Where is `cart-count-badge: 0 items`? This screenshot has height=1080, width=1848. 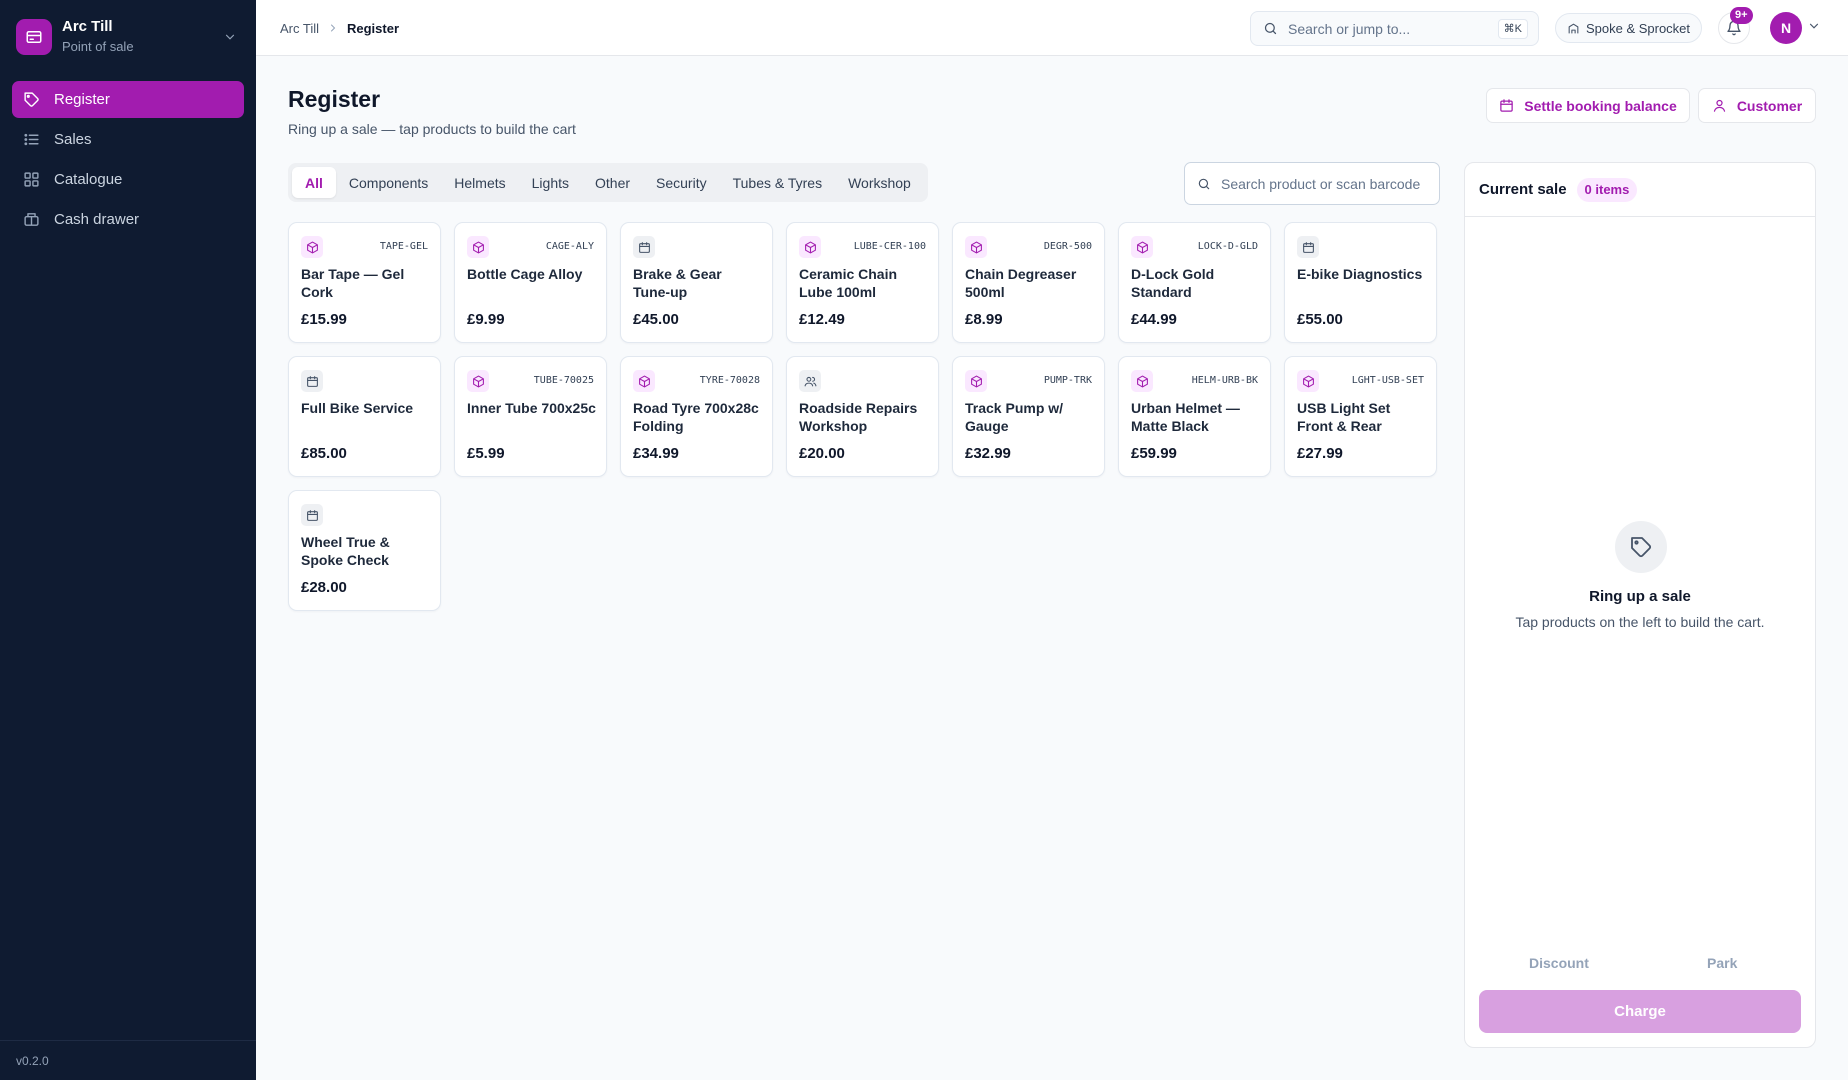
cart-count-badge: 0 items is located at coordinates (1607, 189).